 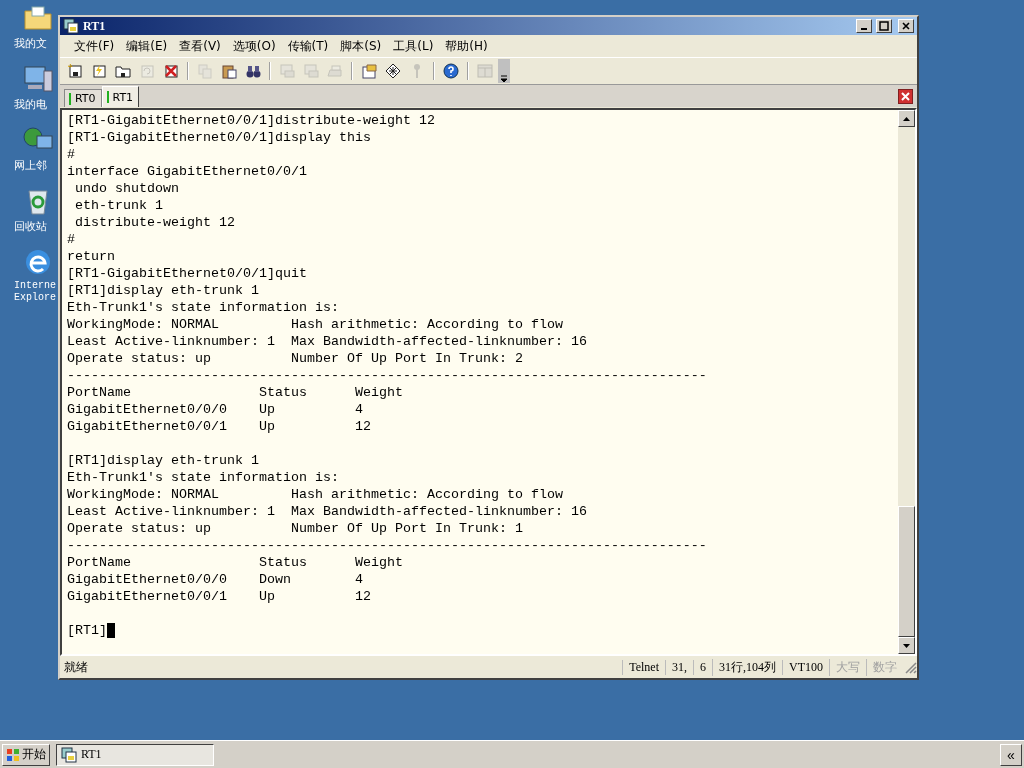 What do you see at coordinates (200, 46) in the screenshot?
I see `menu-item: 查看(V)` at bounding box center [200, 46].